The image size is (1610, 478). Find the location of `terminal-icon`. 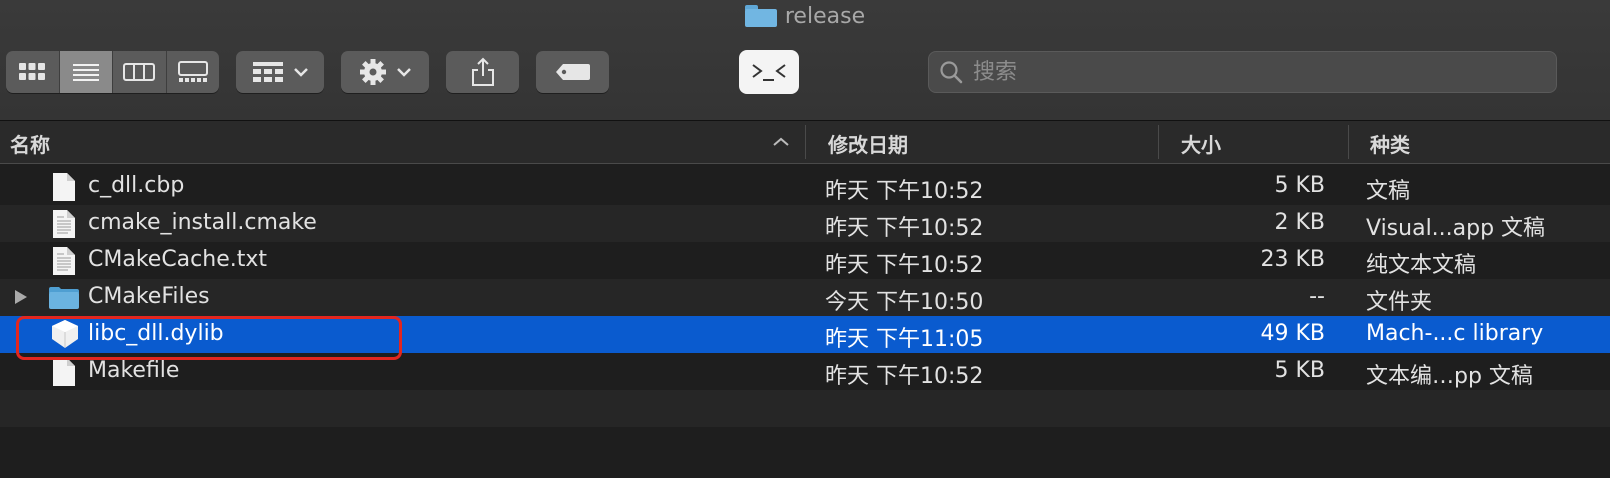

terminal-icon is located at coordinates (769, 72).